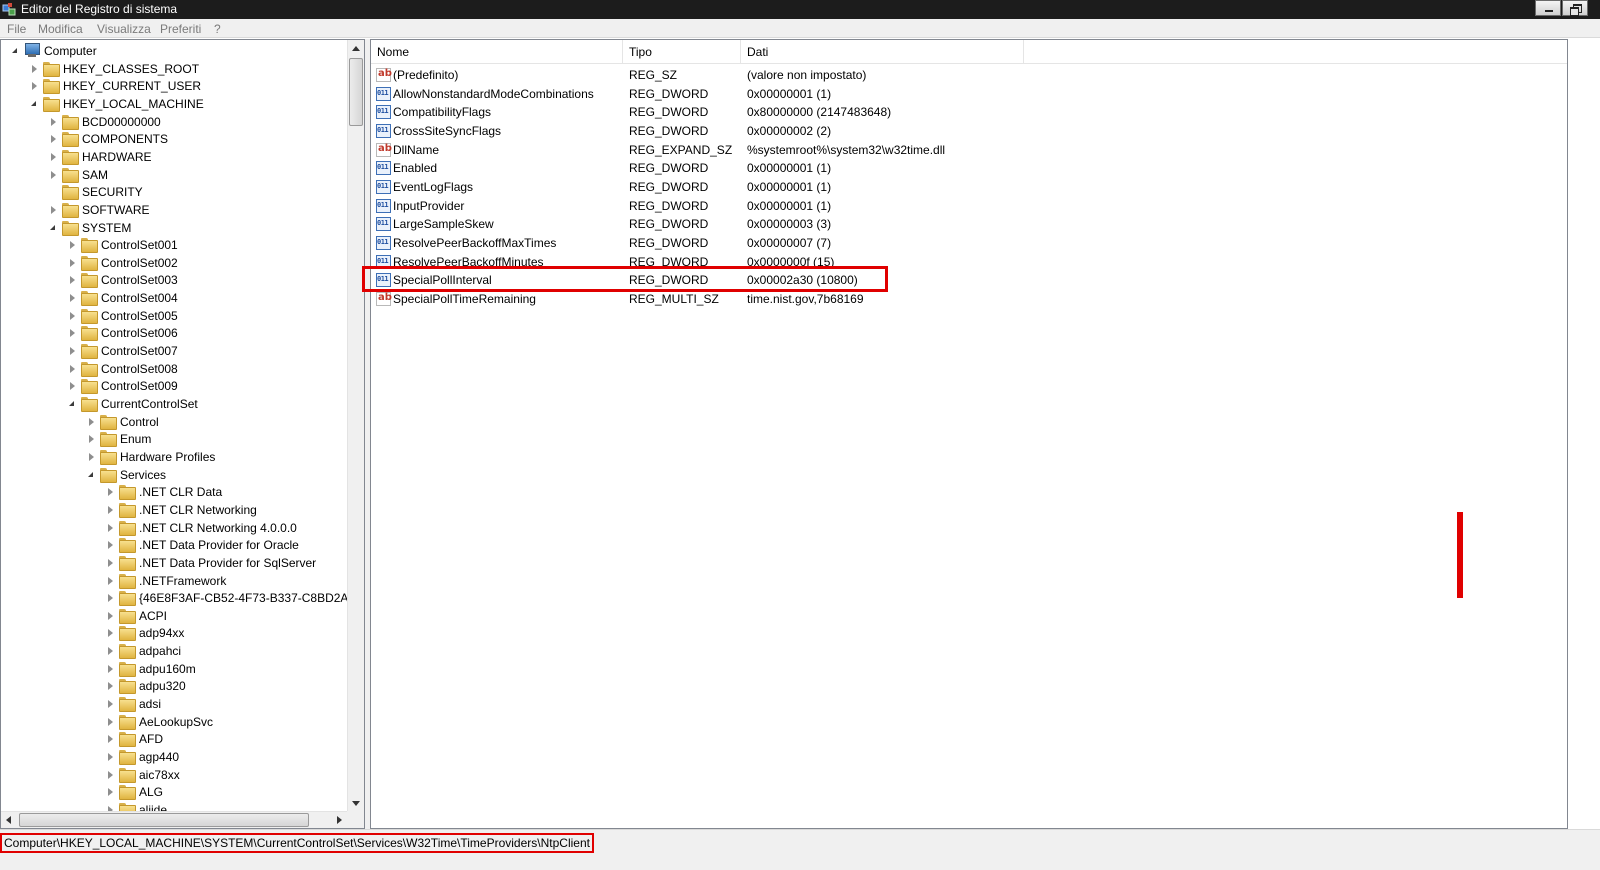  I want to click on window-controls, so click(1561, 8).